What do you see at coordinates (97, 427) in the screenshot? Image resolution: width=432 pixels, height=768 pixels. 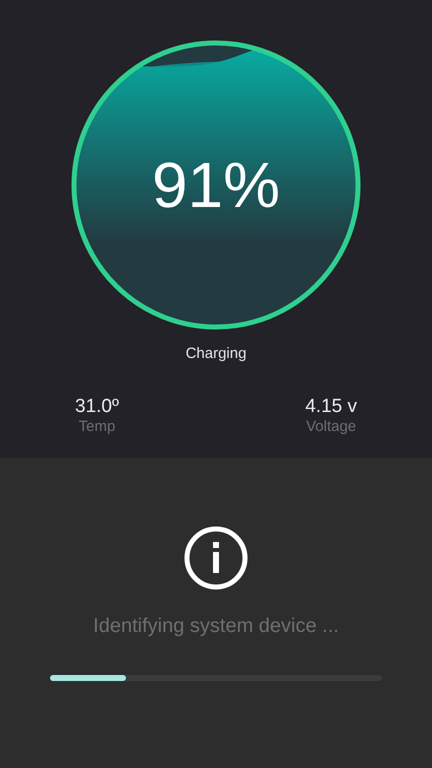 I see `stat-label: Temp` at bounding box center [97, 427].